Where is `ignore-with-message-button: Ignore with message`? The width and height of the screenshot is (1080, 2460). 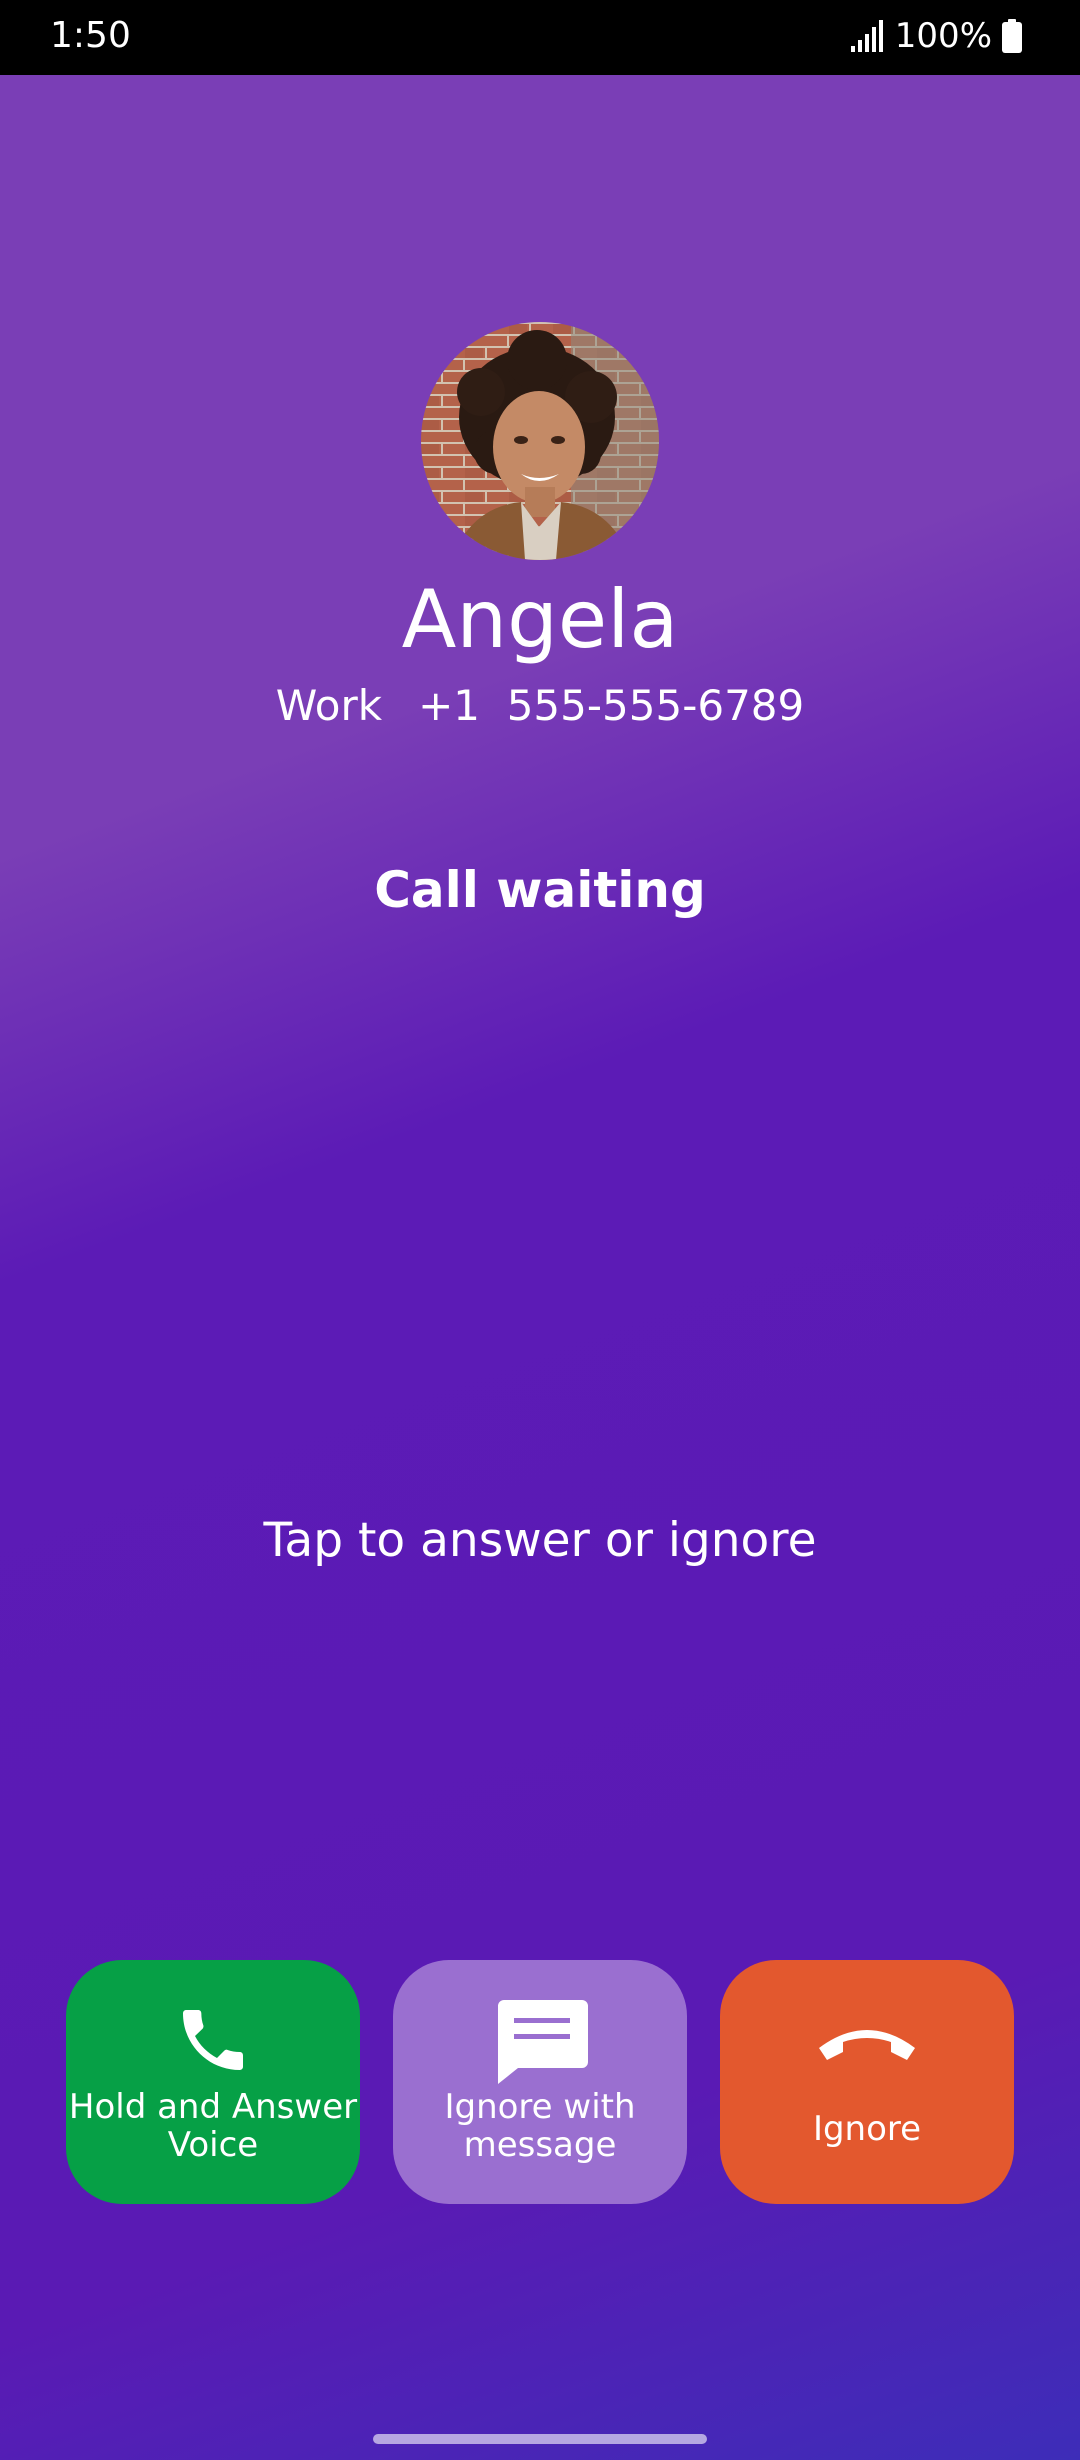
ignore-with-message-button: Ignore with message is located at coordinates (540, 2082).